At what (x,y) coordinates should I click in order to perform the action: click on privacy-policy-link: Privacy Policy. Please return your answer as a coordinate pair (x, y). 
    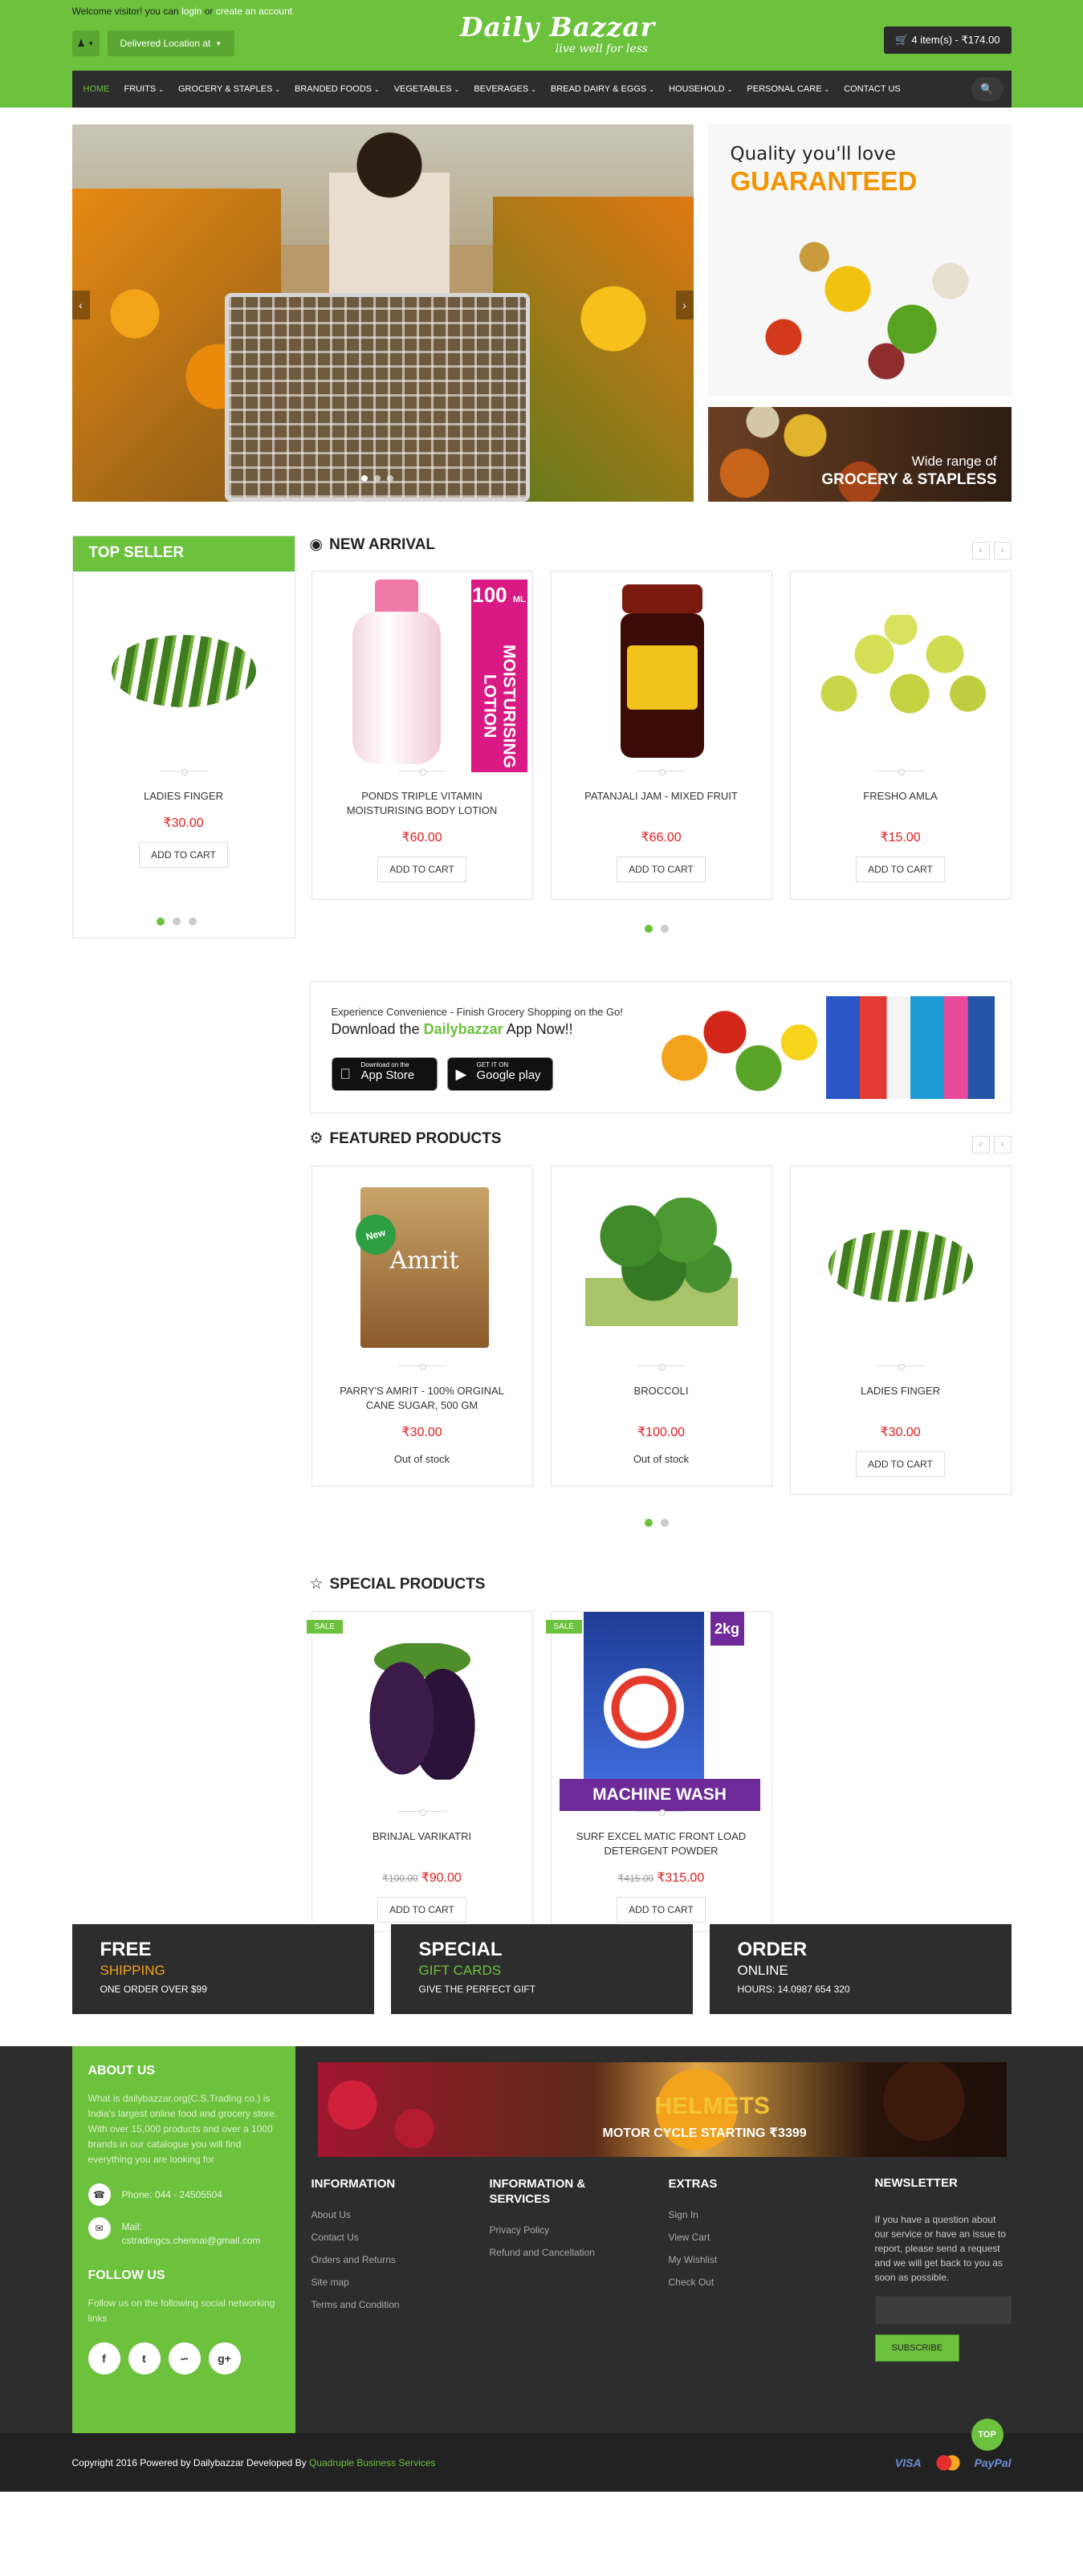
    Looking at the image, I should click on (554, 2230).